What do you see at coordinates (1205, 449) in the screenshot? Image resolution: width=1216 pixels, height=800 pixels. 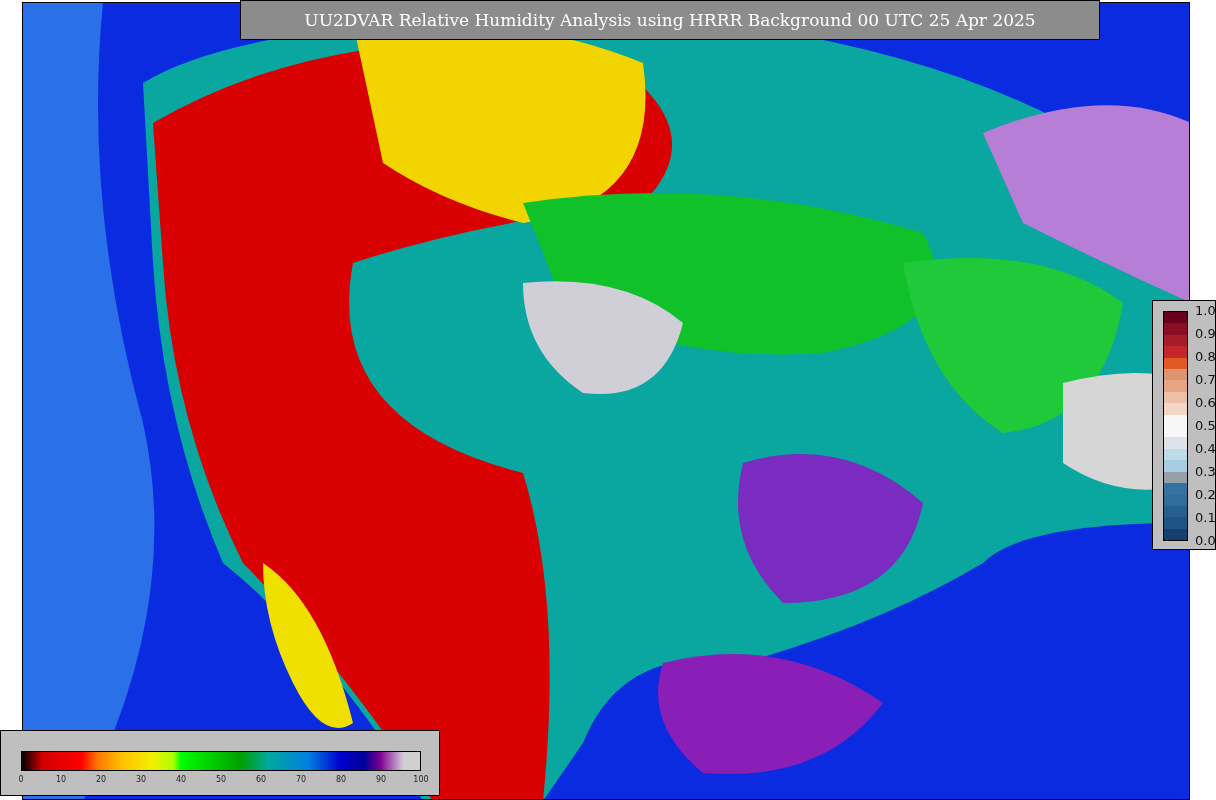 I see `tick-label: 0.4` at bounding box center [1205, 449].